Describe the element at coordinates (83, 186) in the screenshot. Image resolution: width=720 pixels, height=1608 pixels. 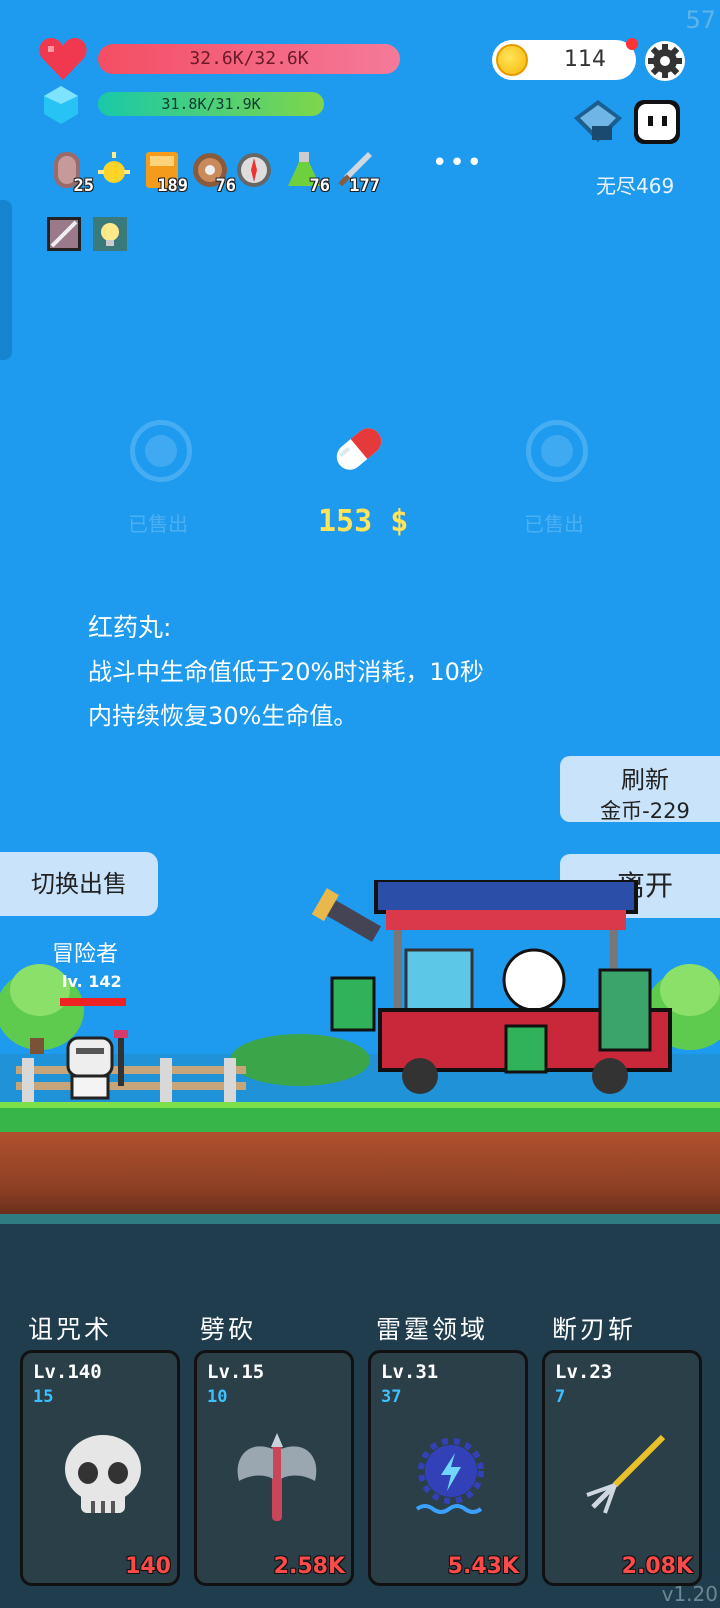
I see `buff-count: 25` at that location.